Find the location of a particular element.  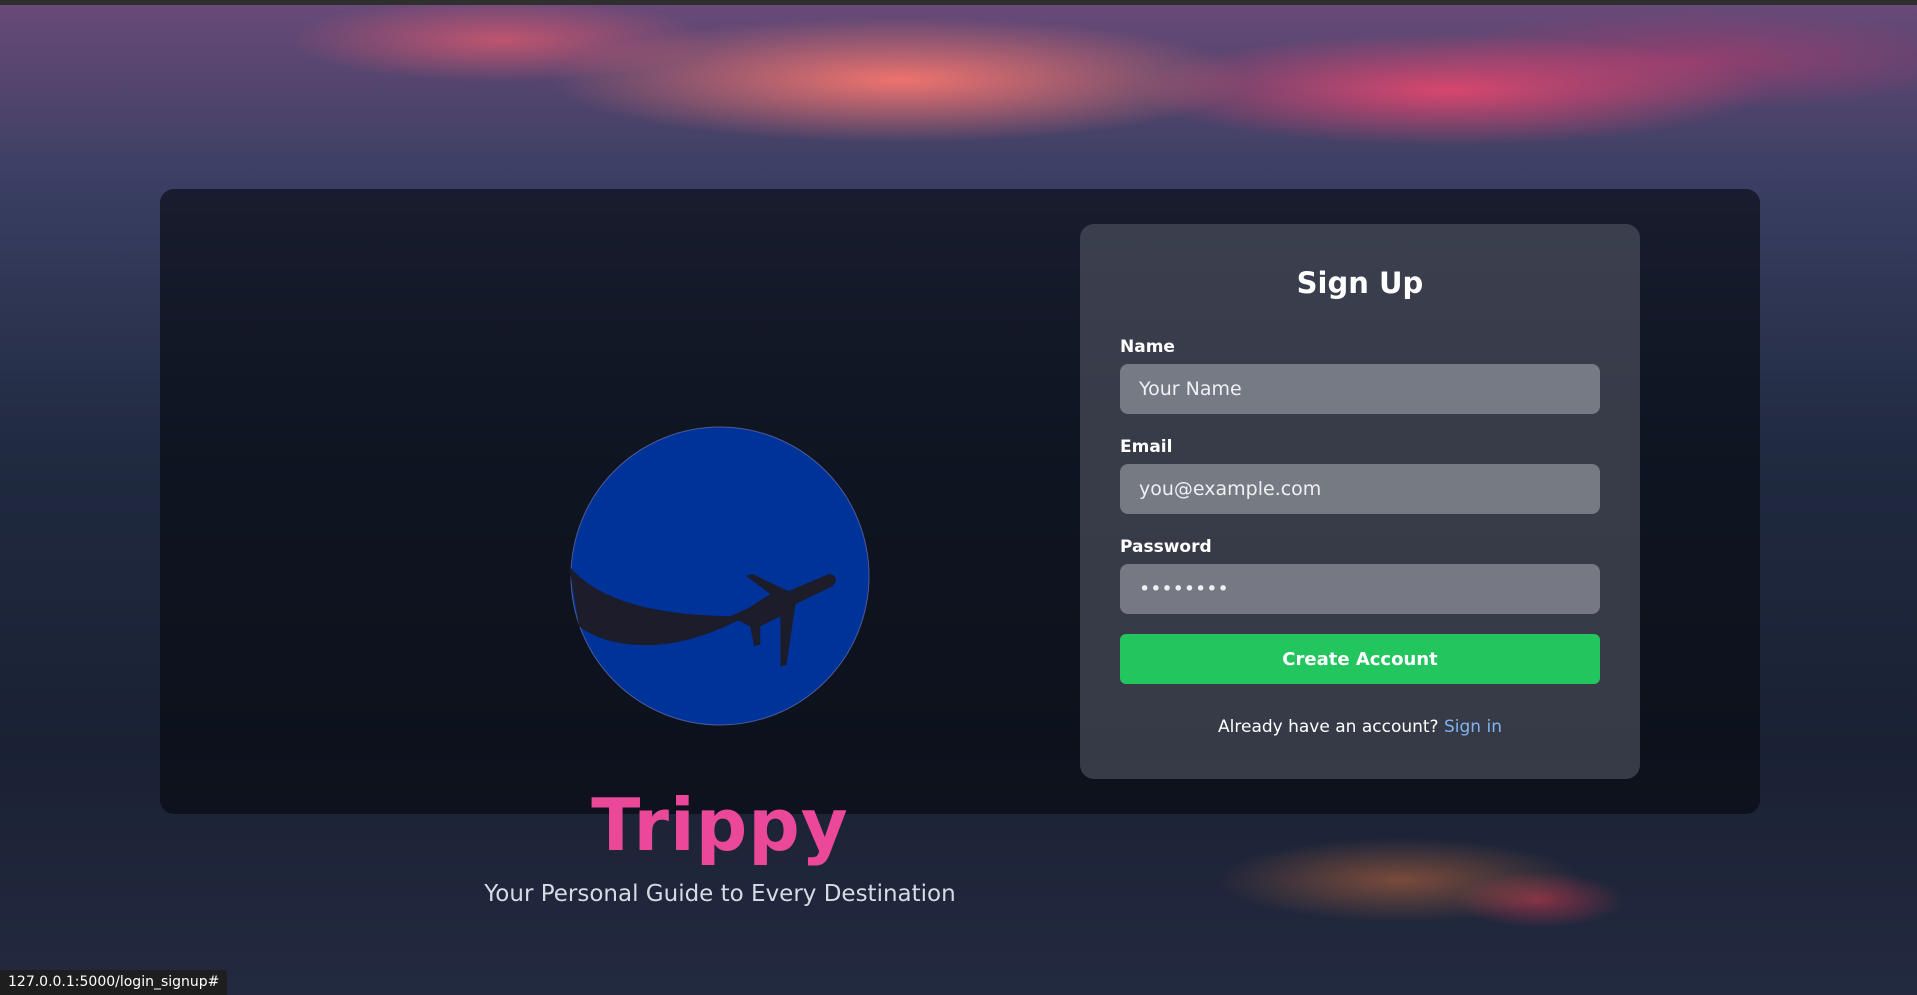

brand-tagline: Your Personal Guide to Every Destination is located at coordinates (720, 894).